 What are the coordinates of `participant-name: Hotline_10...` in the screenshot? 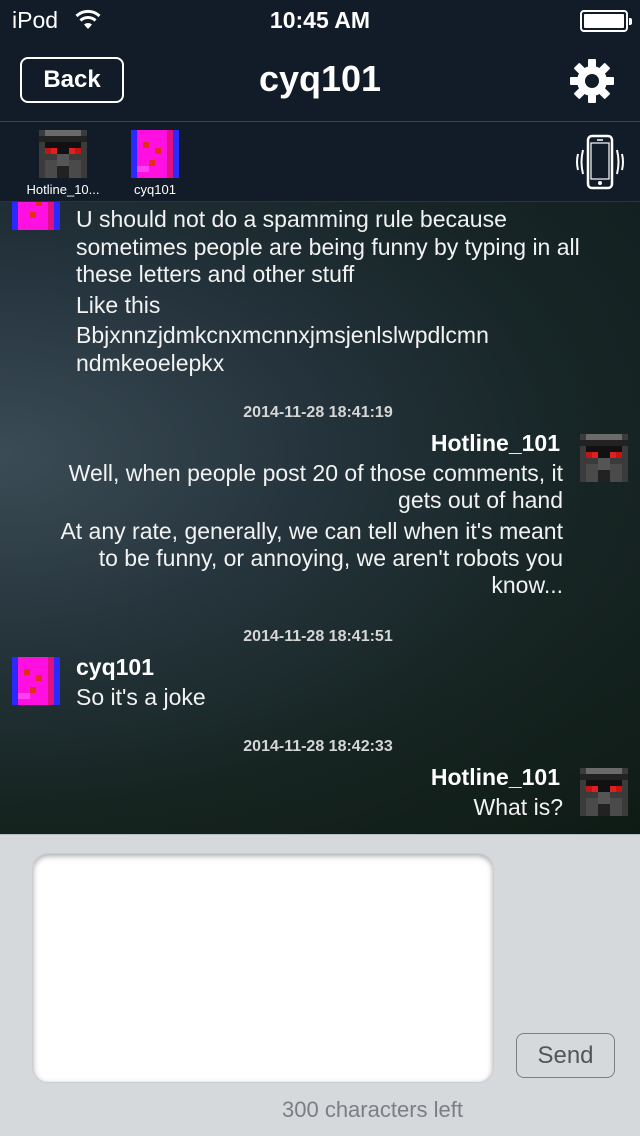 It's located at (63, 189).